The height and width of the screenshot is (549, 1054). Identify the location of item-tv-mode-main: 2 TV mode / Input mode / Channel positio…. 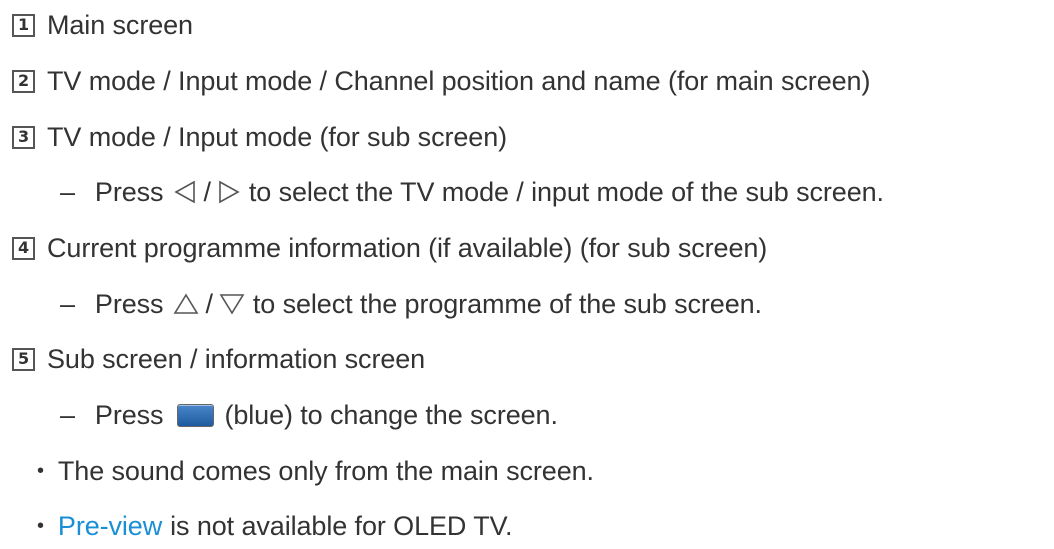
(435, 81).